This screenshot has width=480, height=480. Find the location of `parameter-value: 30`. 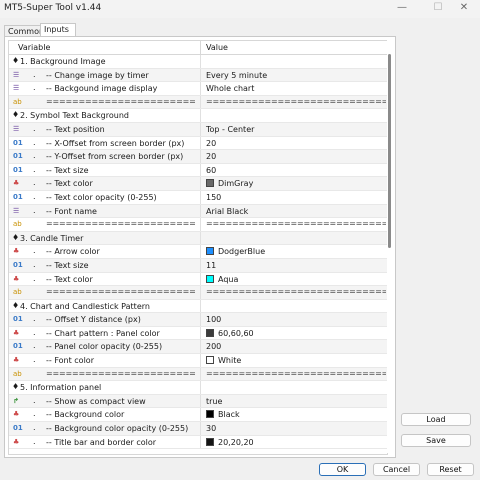

parameter-value: 30 is located at coordinates (211, 428).